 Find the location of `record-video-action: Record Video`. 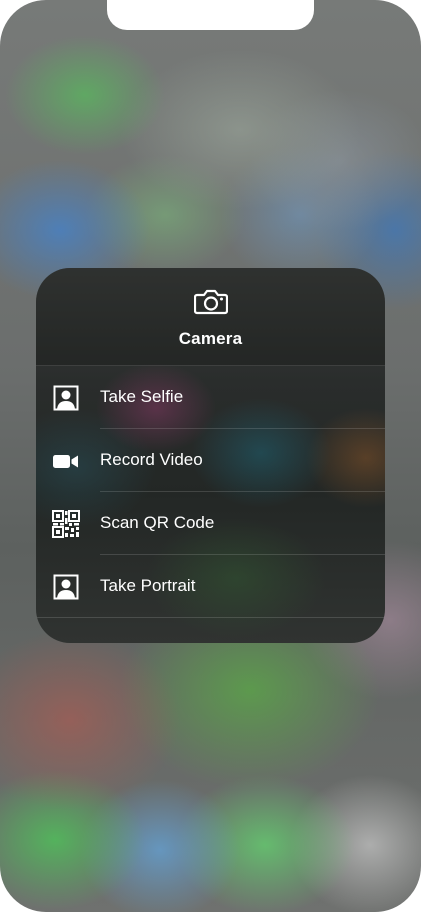

record-video-action: Record Video is located at coordinates (210, 460).